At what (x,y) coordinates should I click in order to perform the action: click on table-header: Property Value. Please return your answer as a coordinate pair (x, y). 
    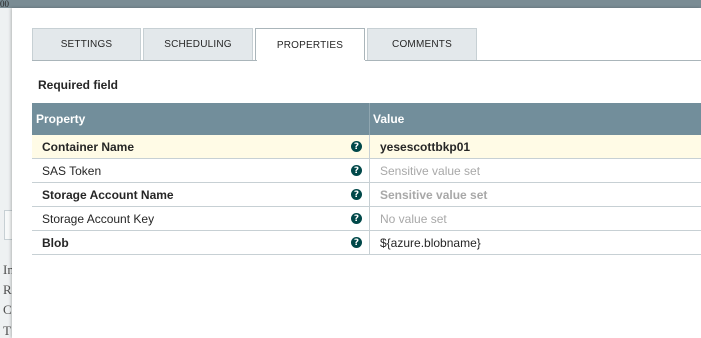
    Looking at the image, I should click on (366, 119).